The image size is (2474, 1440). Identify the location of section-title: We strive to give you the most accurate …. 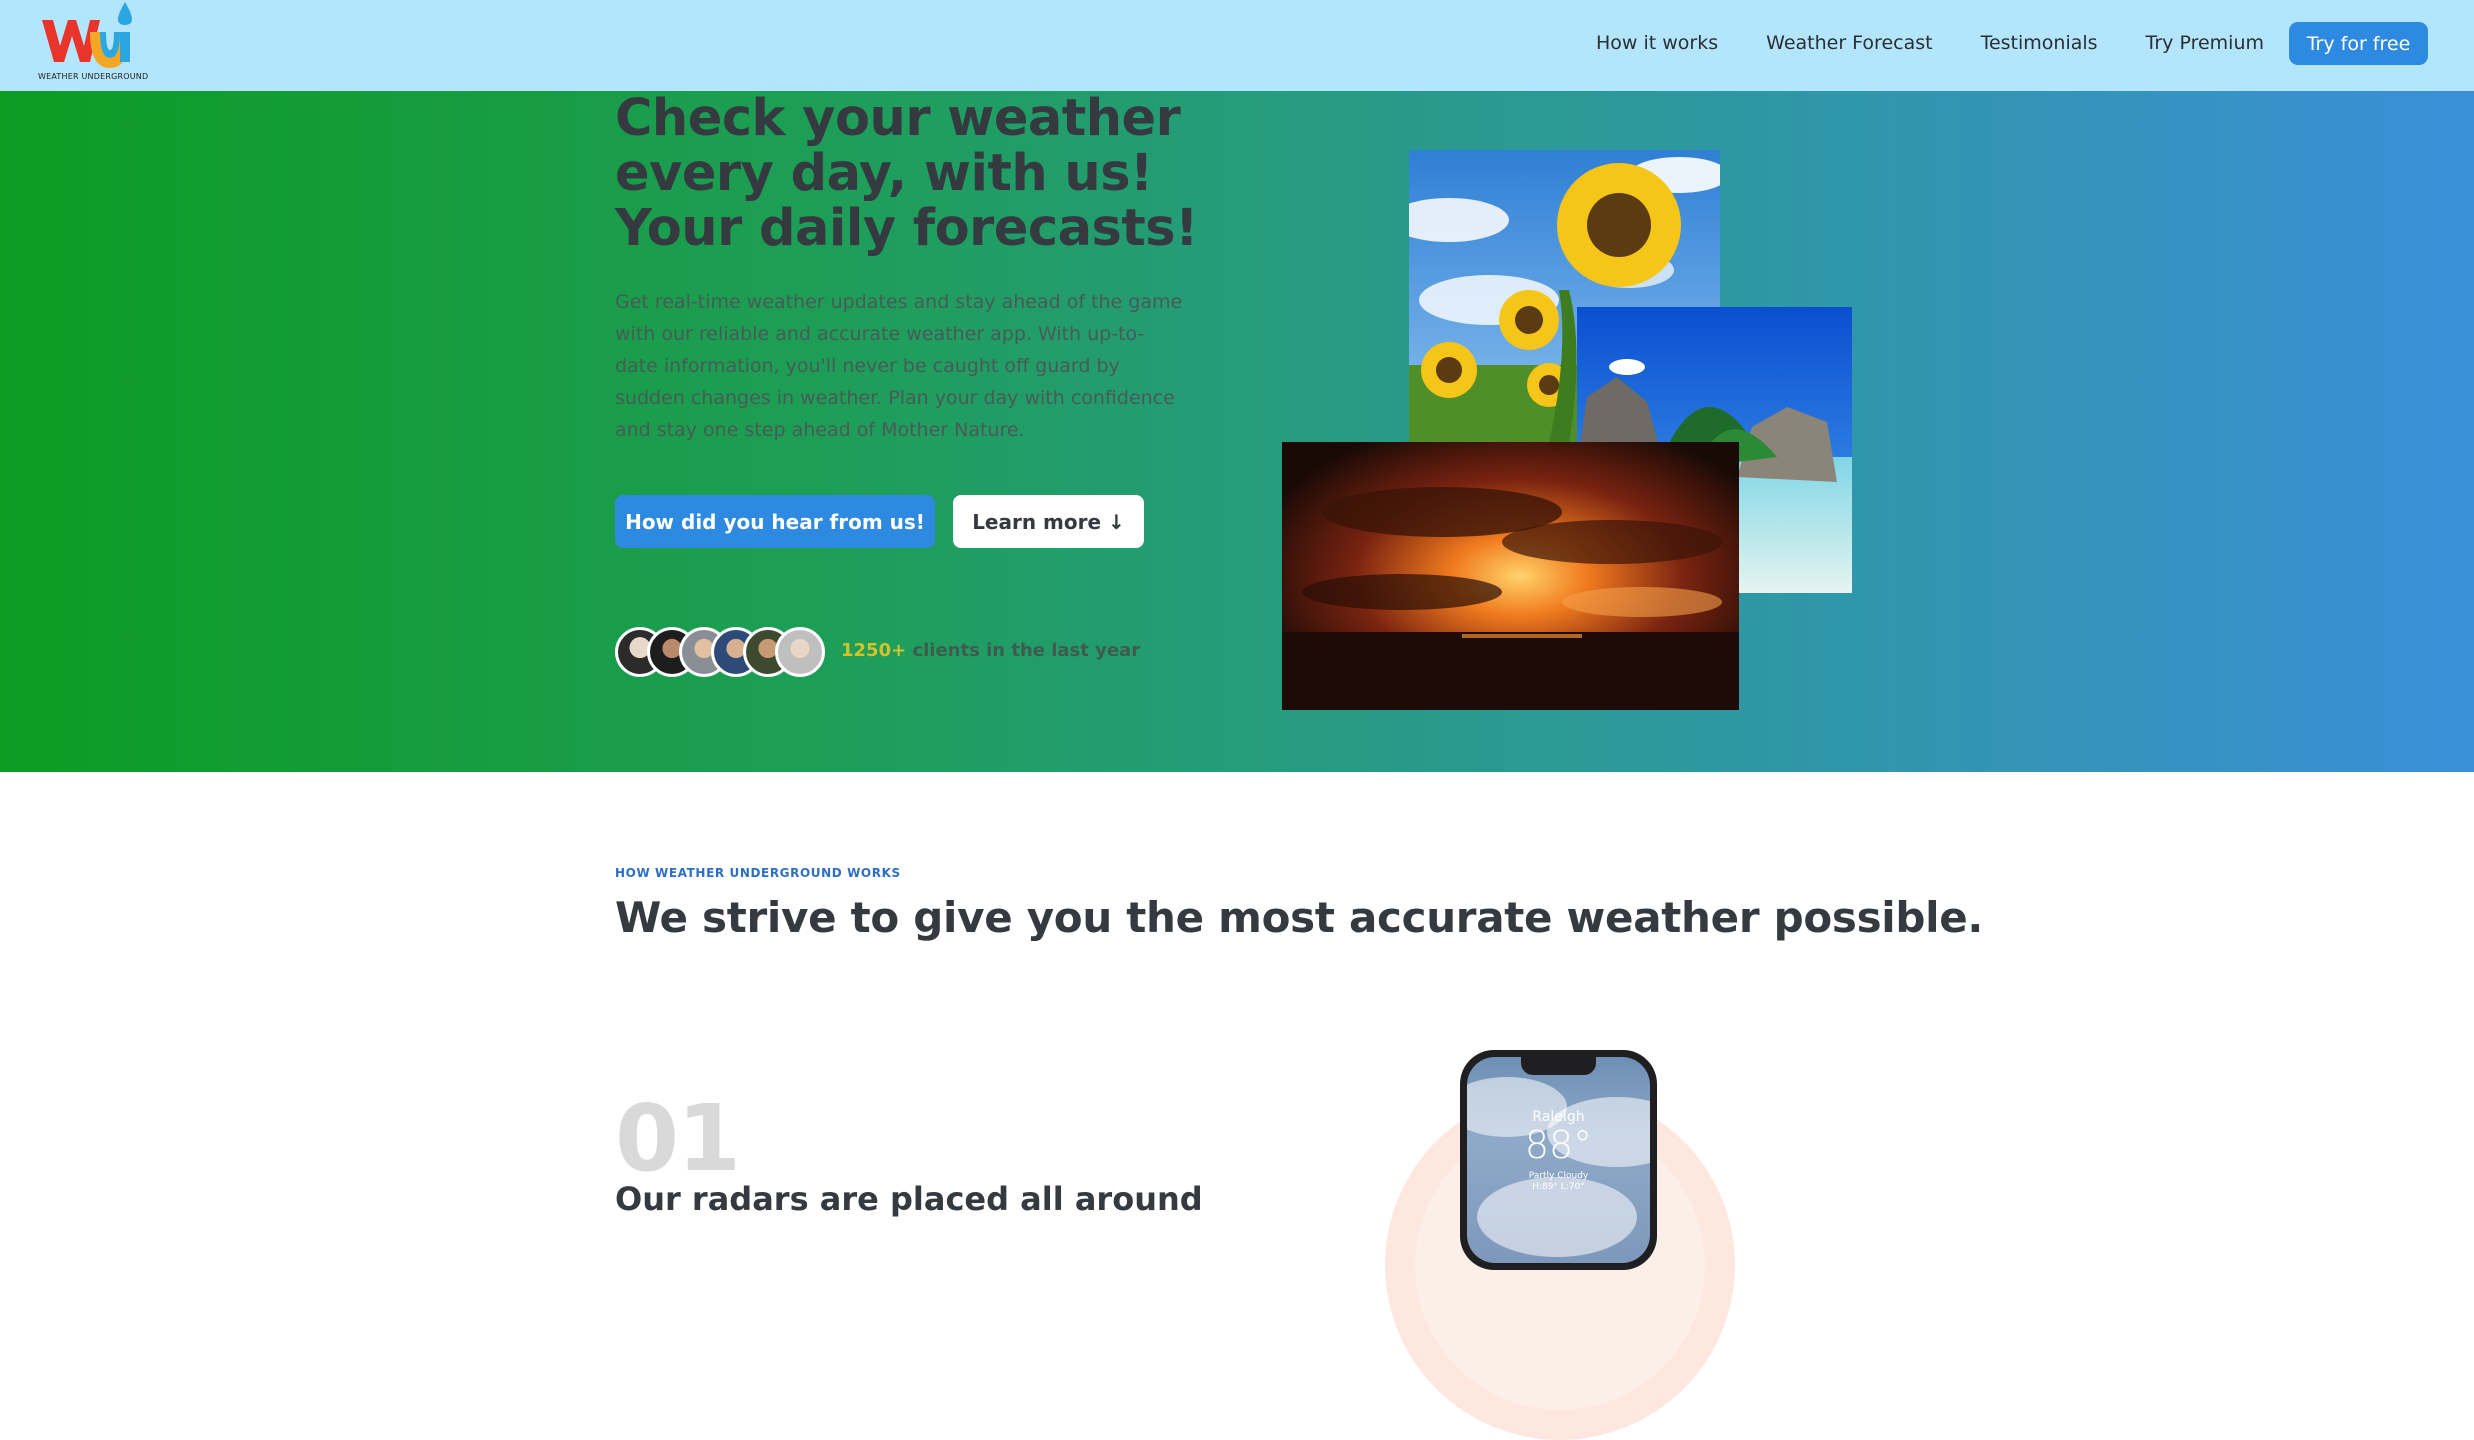
(1299, 917).